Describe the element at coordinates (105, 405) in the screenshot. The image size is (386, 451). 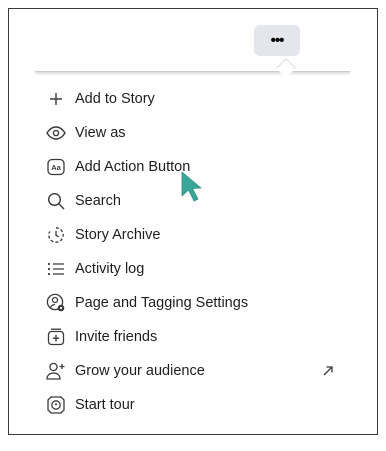
I see `menu-item-label: Start tour` at that location.